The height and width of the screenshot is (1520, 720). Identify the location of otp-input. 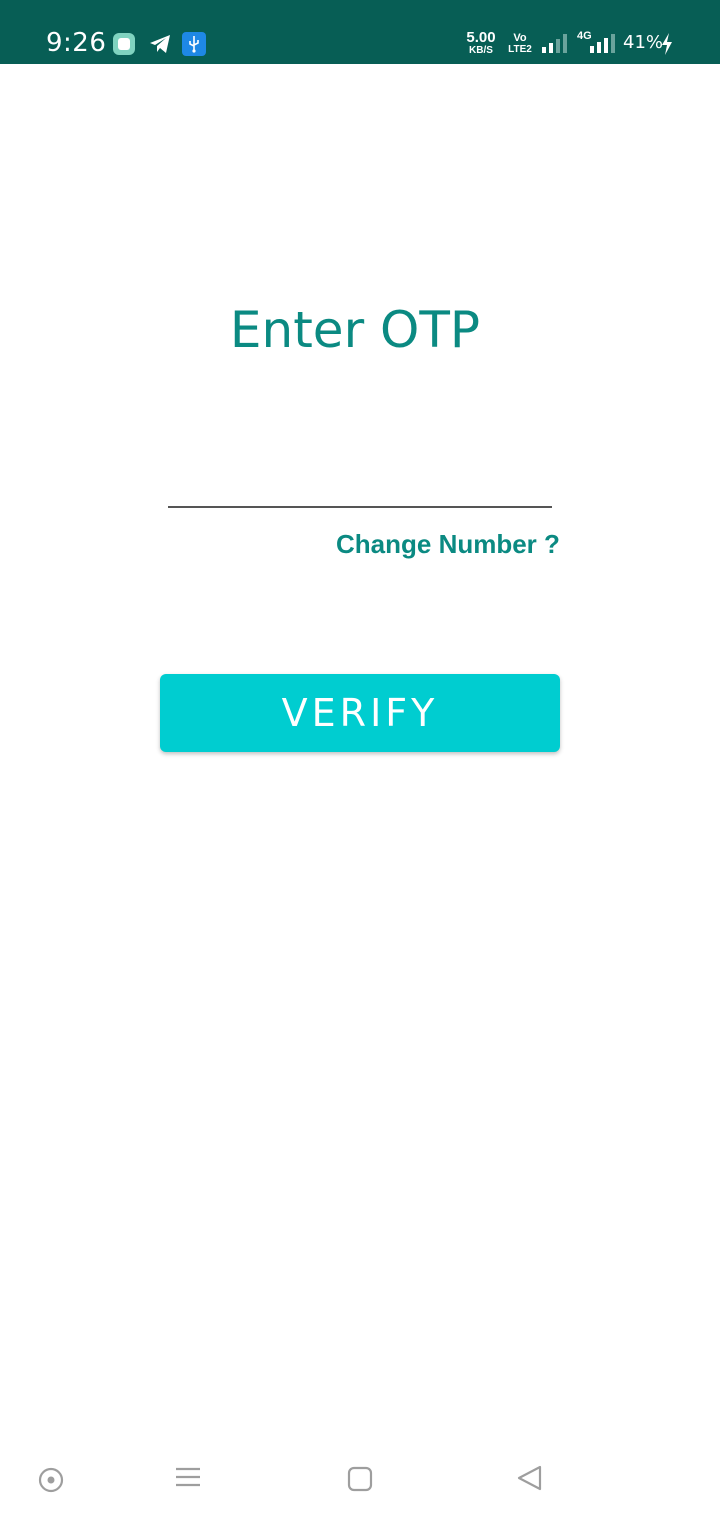
(360, 484).